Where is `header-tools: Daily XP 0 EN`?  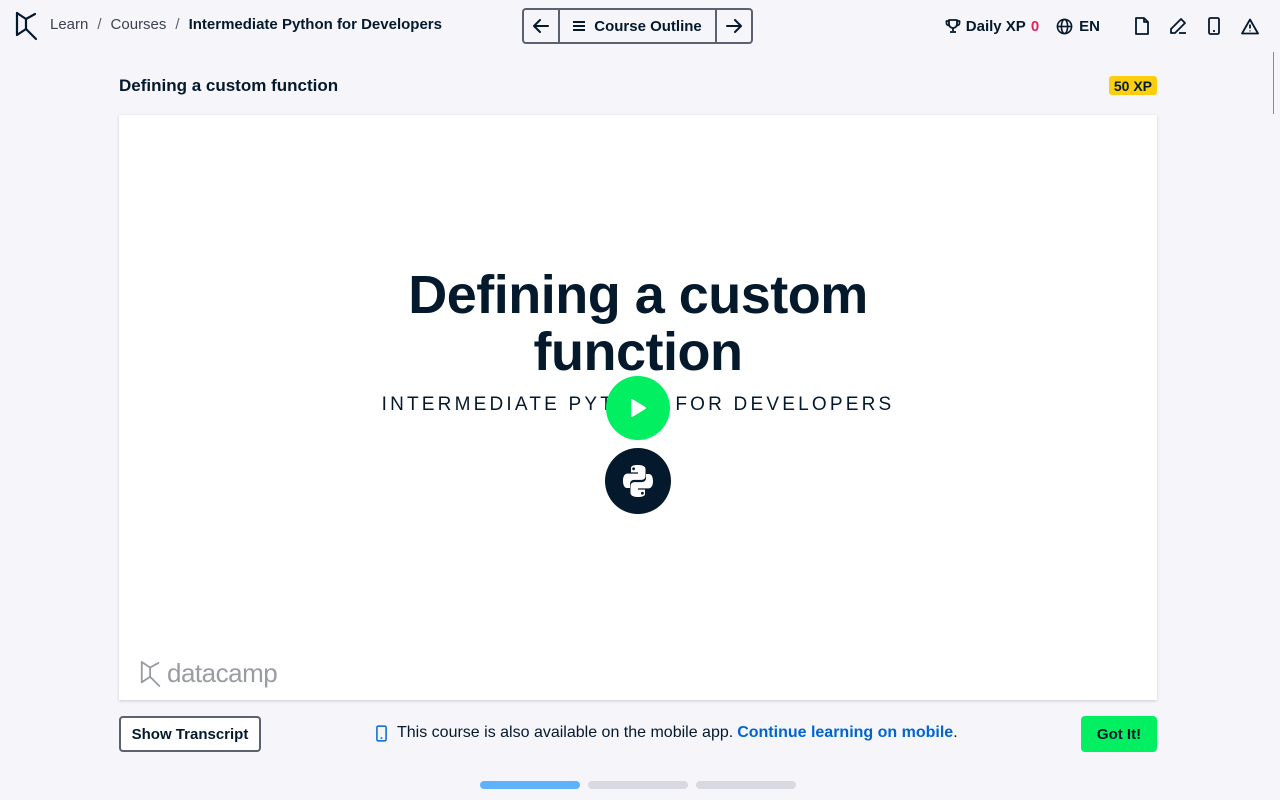 header-tools: Daily XP 0 EN is located at coordinates (1102, 26).